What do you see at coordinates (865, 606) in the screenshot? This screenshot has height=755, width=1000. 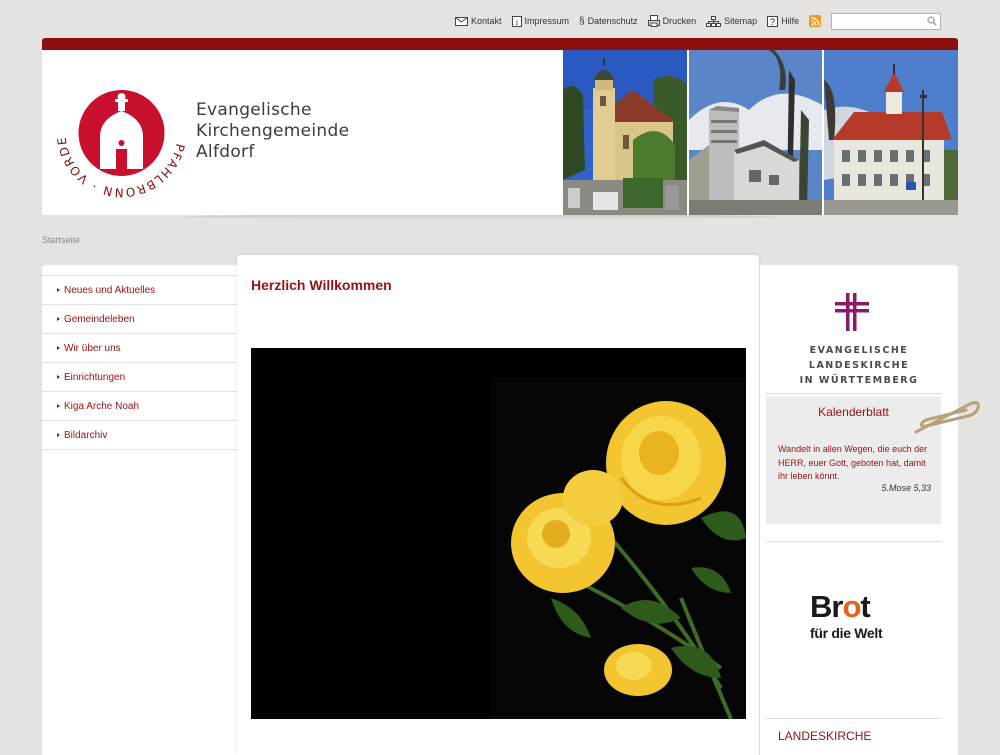 I see `brot-word-part: t` at bounding box center [865, 606].